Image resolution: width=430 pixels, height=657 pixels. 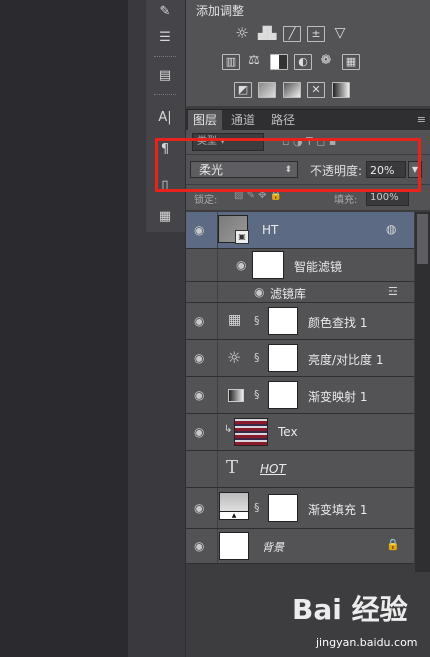 I want to click on tab-channels: 通道, so click(x=243, y=120).